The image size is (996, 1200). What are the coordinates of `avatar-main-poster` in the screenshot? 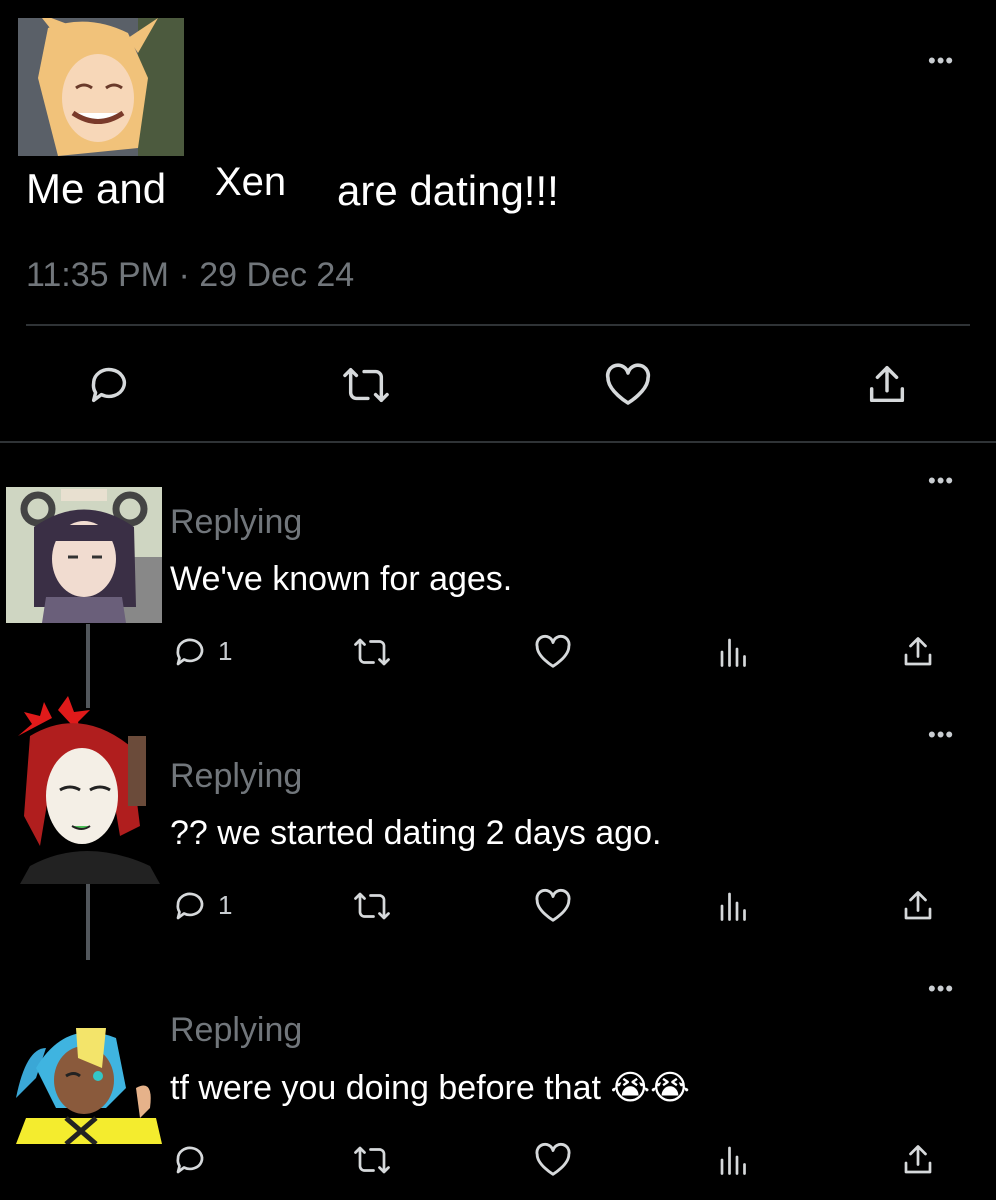 It's located at (101, 87).